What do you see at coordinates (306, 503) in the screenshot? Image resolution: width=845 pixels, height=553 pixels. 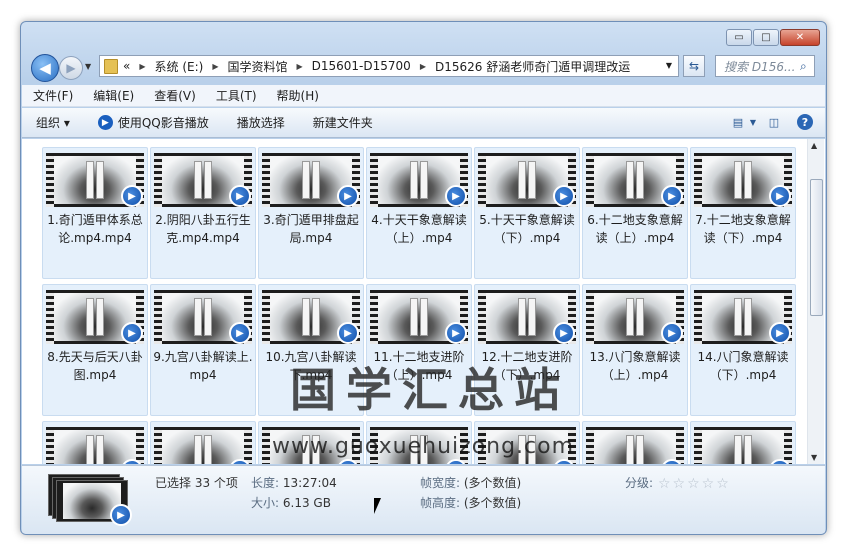 I see `size-value: 6.13 GB` at bounding box center [306, 503].